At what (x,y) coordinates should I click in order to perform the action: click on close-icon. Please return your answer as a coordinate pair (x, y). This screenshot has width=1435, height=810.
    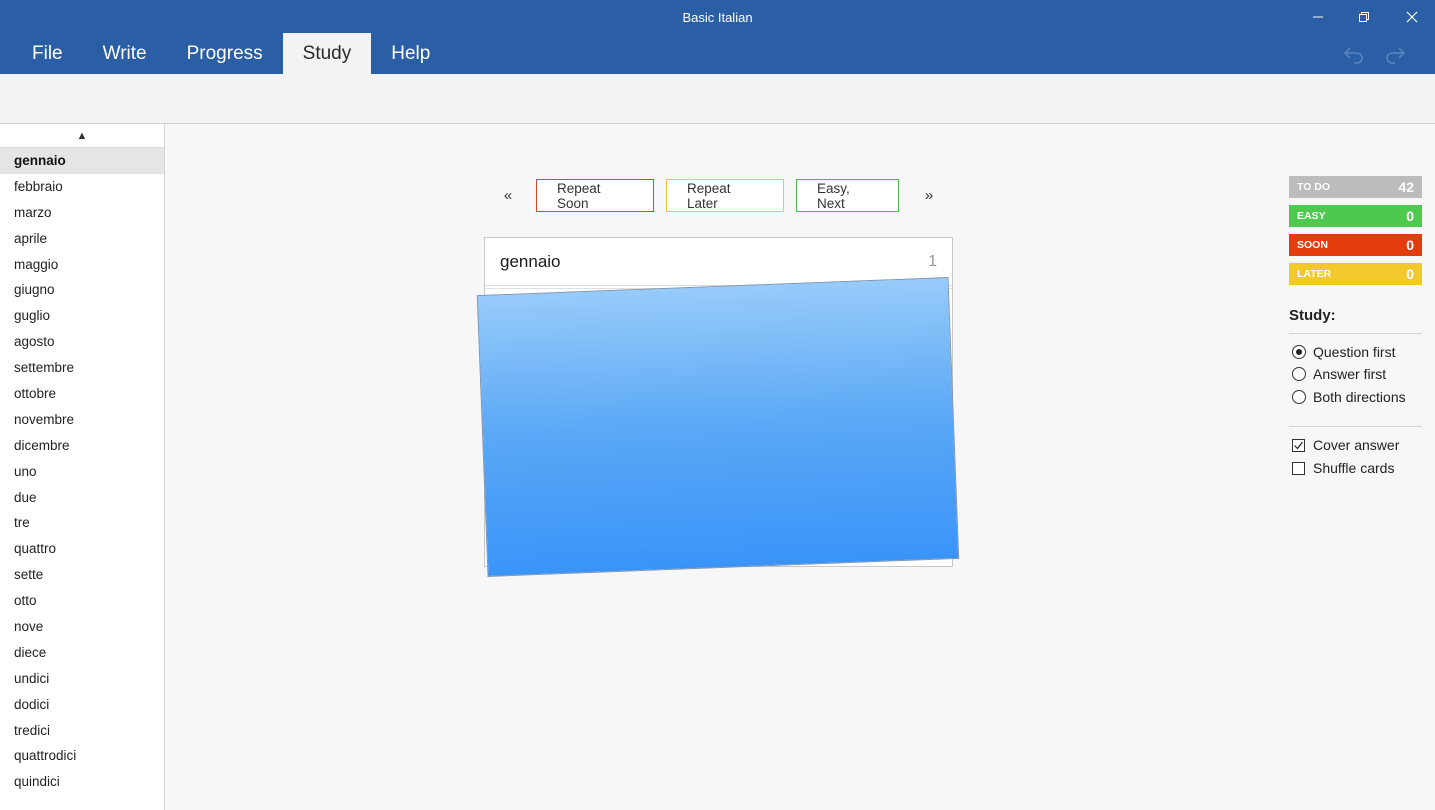
    Looking at the image, I should click on (1412, 17).